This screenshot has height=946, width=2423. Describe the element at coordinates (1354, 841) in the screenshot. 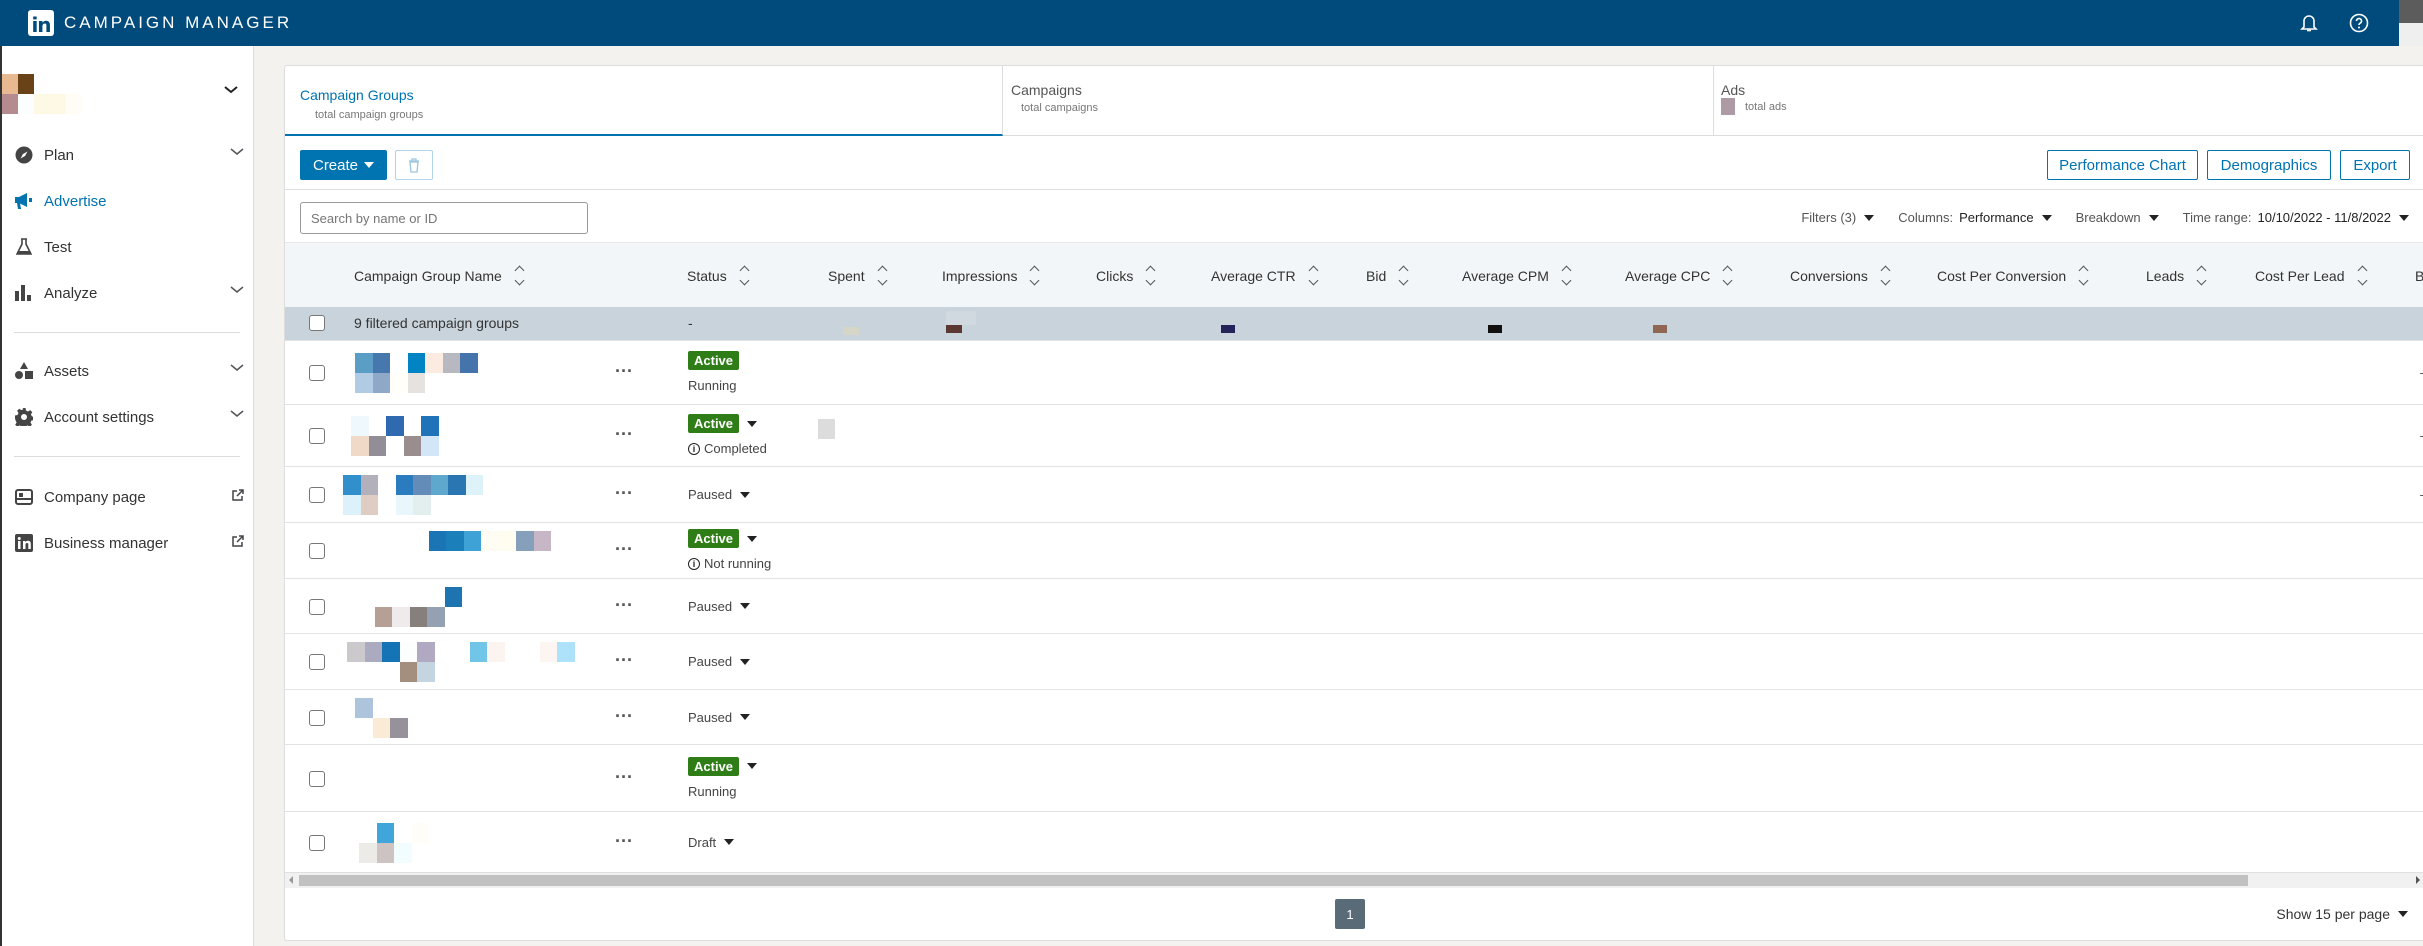

I see `table-row: ··· Draft` at that location.